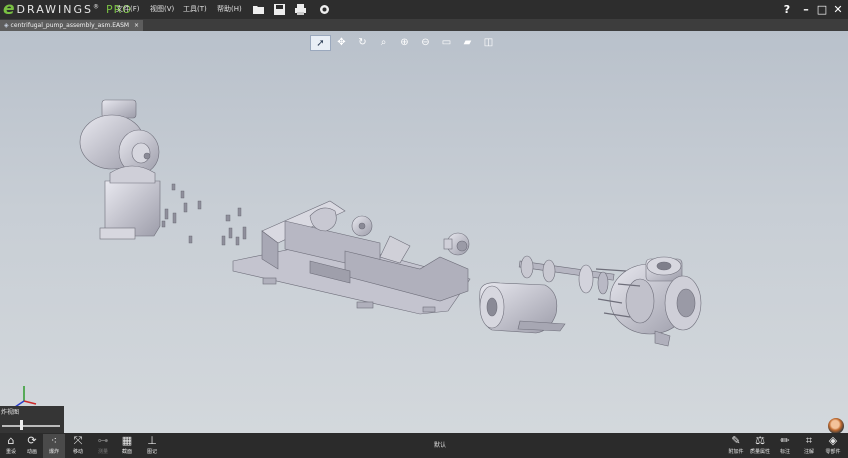 The height and width of the screenshot is (458, 848). What do you see at coordinates (424, 25) in the screenshot?
I see `document-tab-bar: ◈ centrifugal_pump_assembly_asm.EASM ×` at bounding box center [424, 25].